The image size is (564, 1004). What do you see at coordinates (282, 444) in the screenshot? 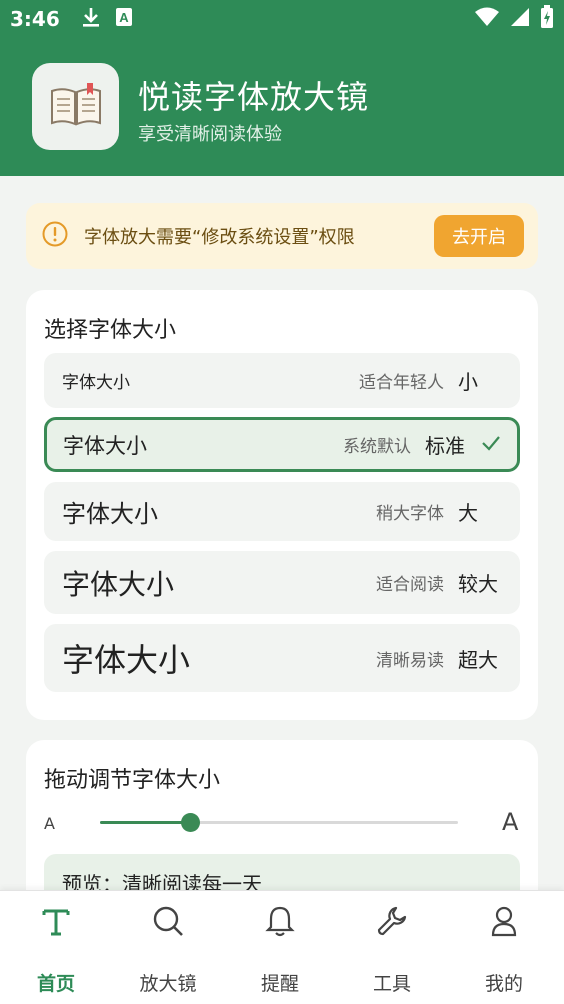
I see `font-option-standard: 字体大小 系统默认 标准` at bounding box center [282, 444].